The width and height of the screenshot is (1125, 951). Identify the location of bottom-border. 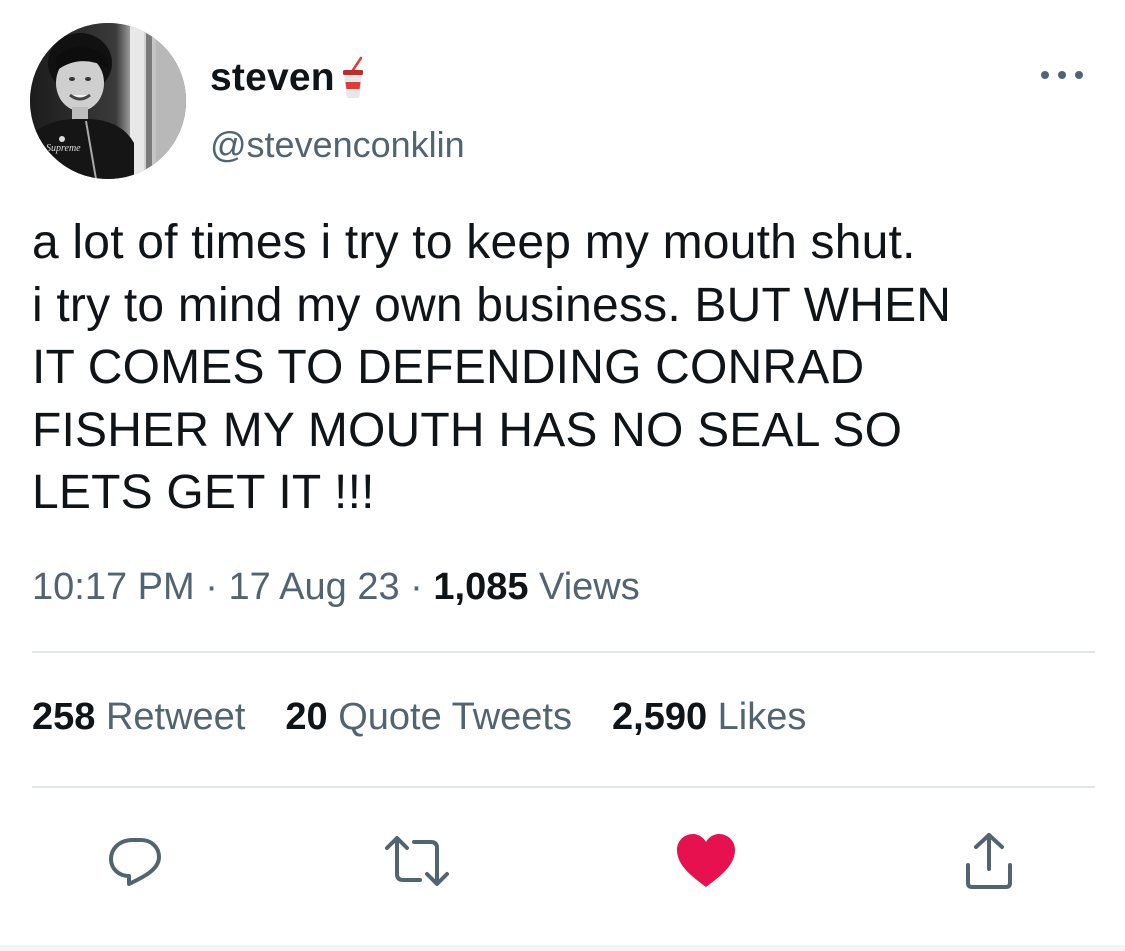
(562, 948).